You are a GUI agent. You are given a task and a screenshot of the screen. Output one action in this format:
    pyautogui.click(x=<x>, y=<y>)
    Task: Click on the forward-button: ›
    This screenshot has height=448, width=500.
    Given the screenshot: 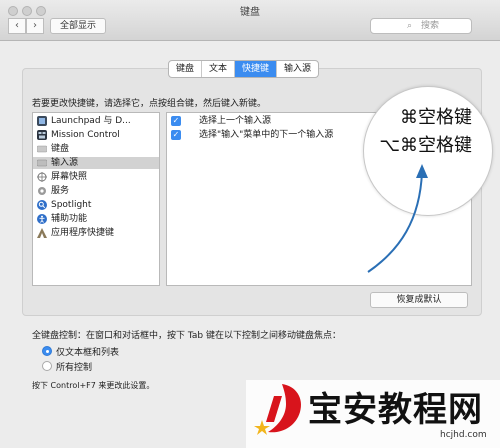 What is the action you would take?
    pyautogui.click(x=35, y=26)
    